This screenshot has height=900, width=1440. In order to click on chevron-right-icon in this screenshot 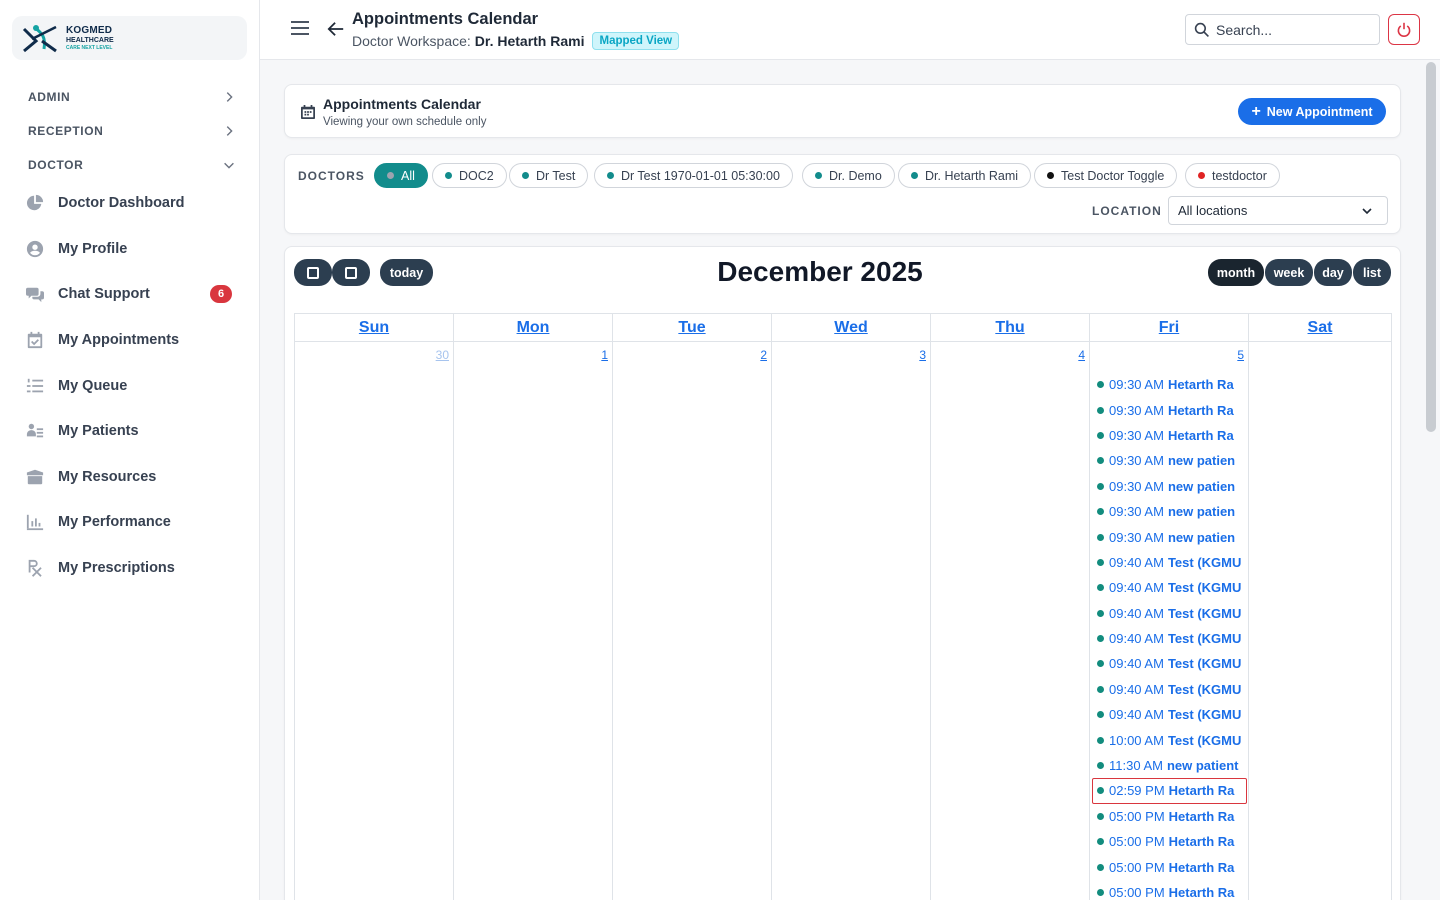, I will do `click(229, 97)`.